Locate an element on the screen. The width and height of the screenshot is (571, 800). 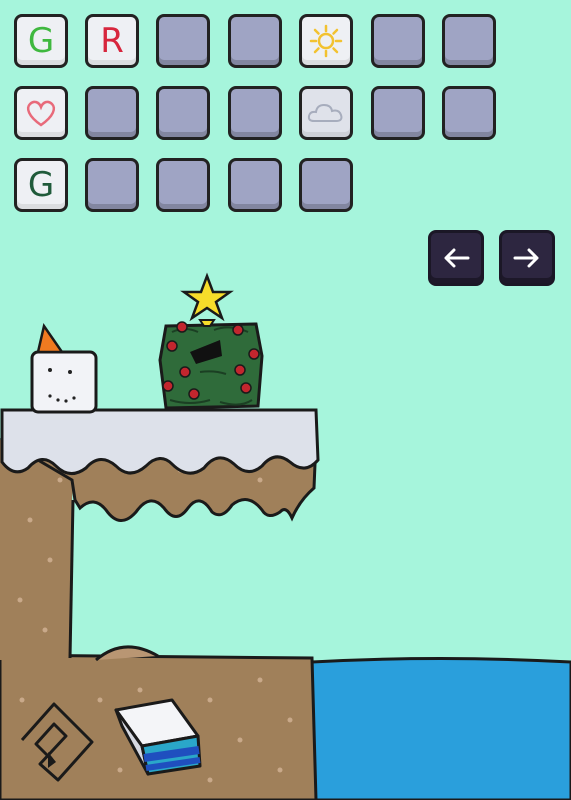
letter-g-dark-tile: G is located at coordinates (41, 185).